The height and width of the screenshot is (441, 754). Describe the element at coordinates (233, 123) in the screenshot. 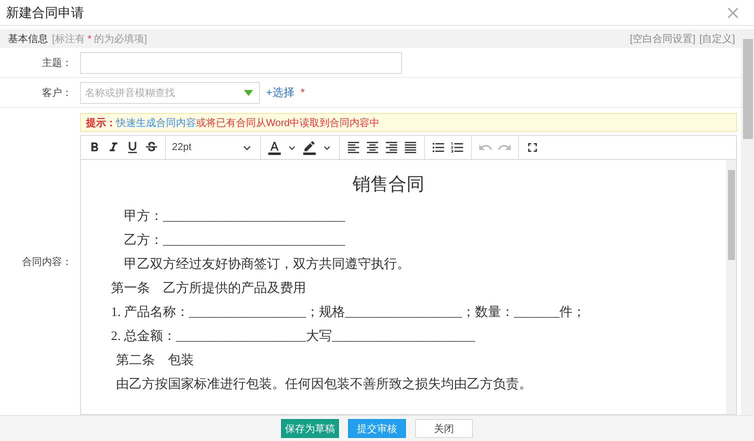

I see `tip-text: 提示：快速生成合同内容或将已有合同从Word中读取到合同内容中` at that location.